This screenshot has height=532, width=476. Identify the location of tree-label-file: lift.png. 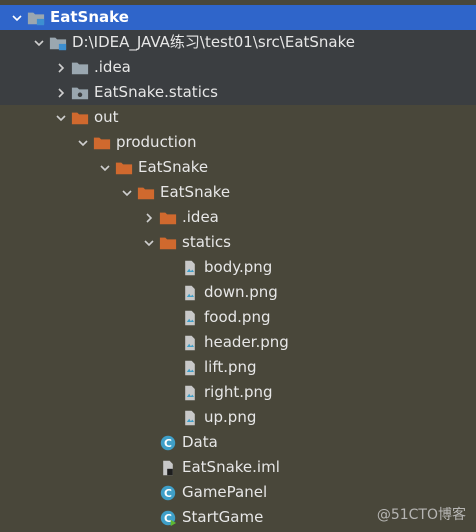
(230, 367).